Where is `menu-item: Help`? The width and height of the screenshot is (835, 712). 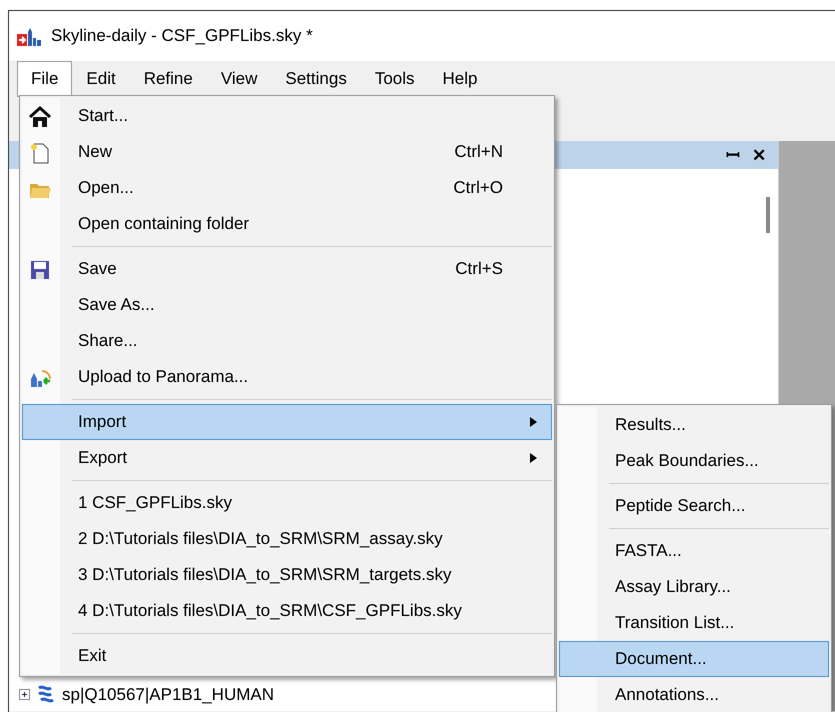
menu-item: Help is located at coordinates (460, 79).